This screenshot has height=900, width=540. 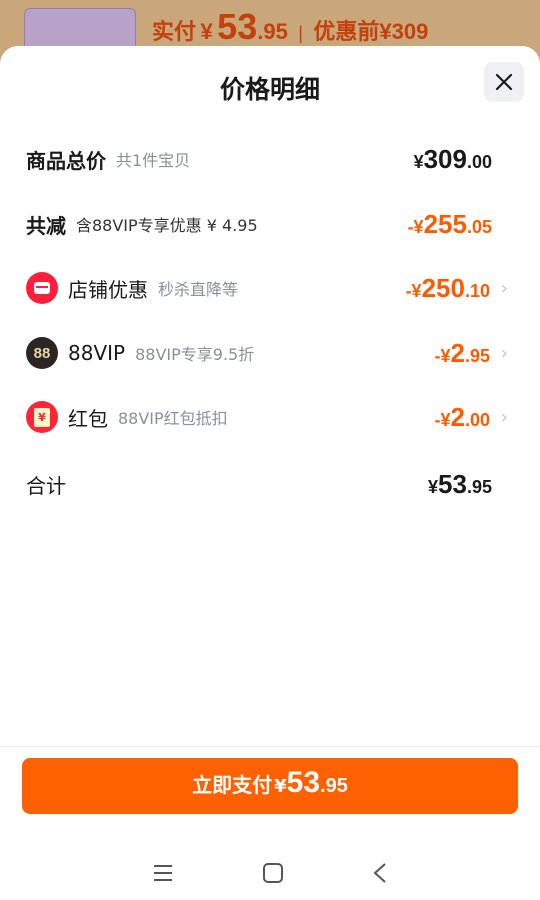 I want to click on original-label: 优惠前, so click(x=346, y=31).